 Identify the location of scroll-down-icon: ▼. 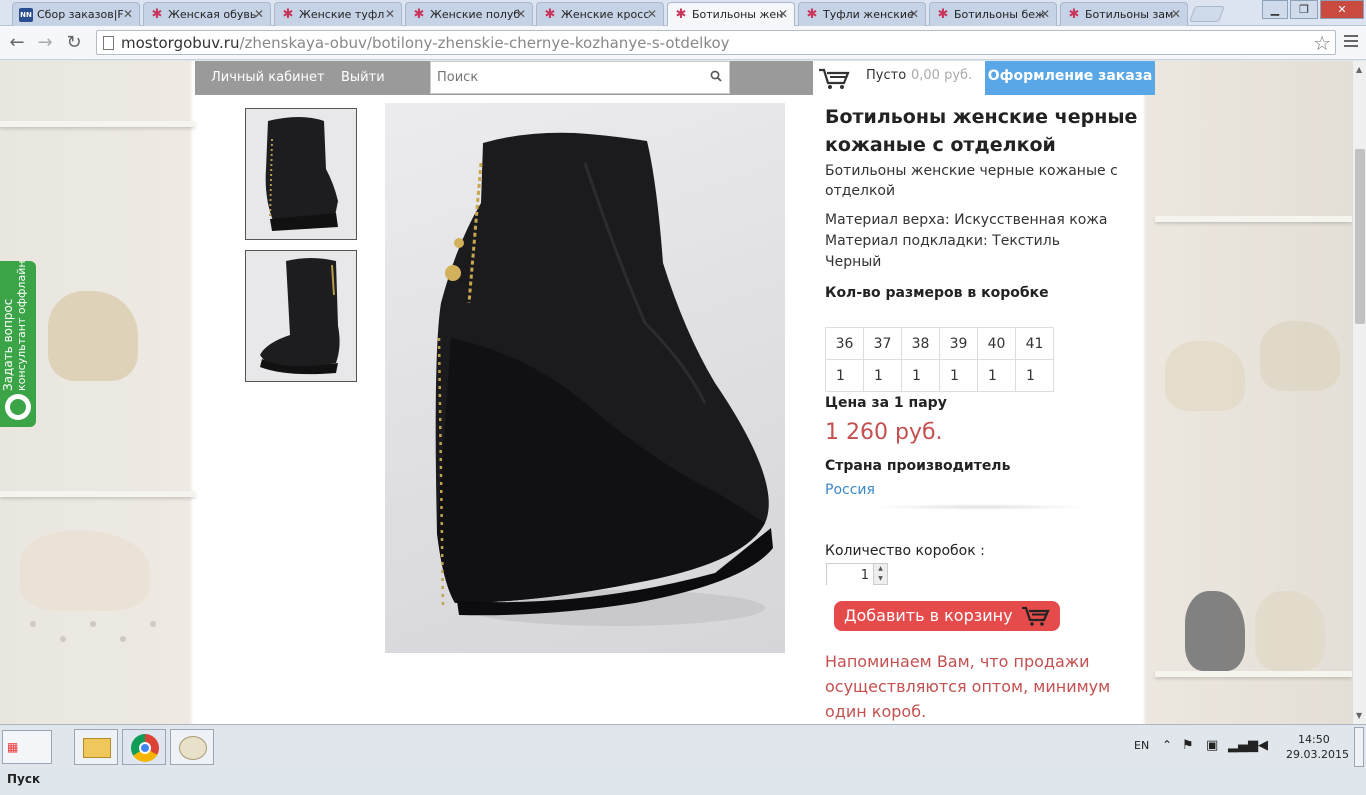
(1359, 715).